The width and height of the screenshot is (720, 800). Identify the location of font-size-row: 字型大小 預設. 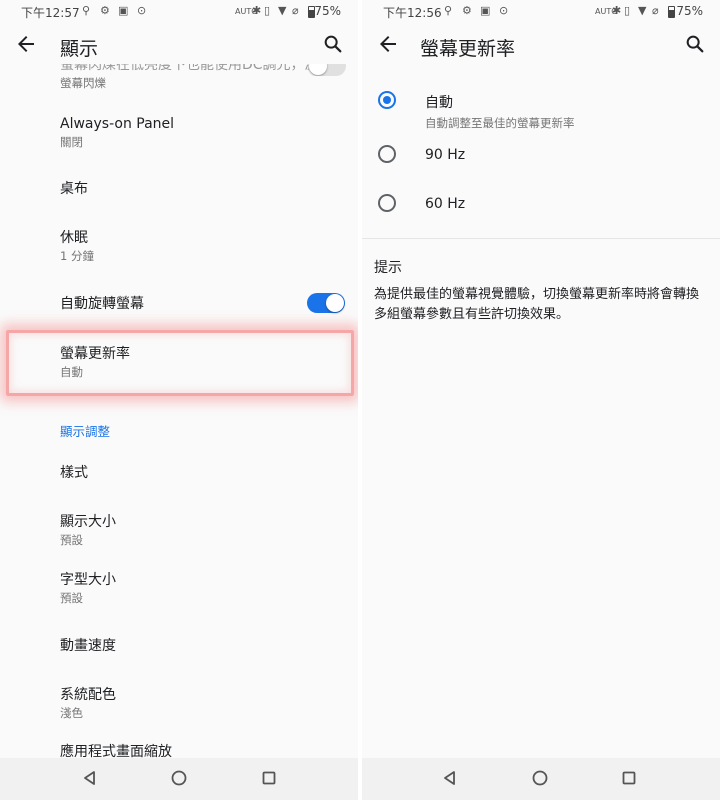
(201, 588).